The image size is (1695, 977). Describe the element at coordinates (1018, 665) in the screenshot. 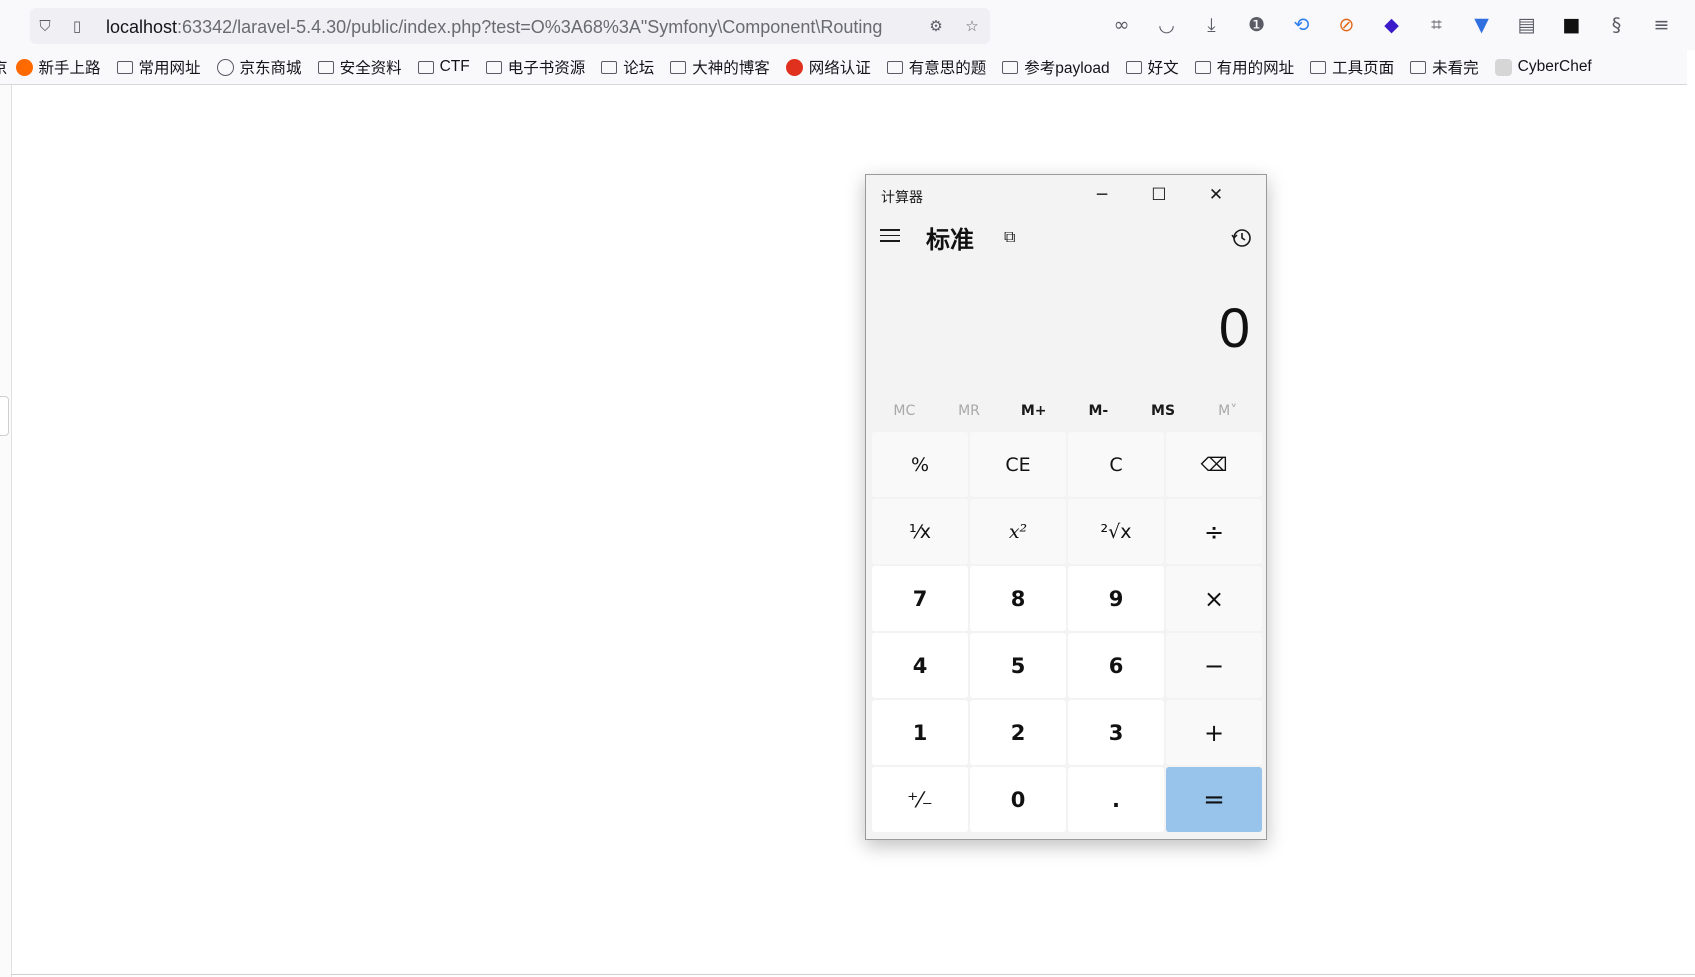

I see `digit-5-key: 5` at that location.